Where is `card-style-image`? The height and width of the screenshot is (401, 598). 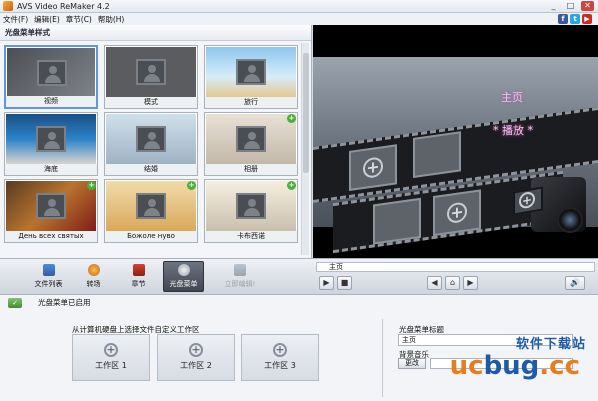
card-style-image is located at coordinates (251, 206).